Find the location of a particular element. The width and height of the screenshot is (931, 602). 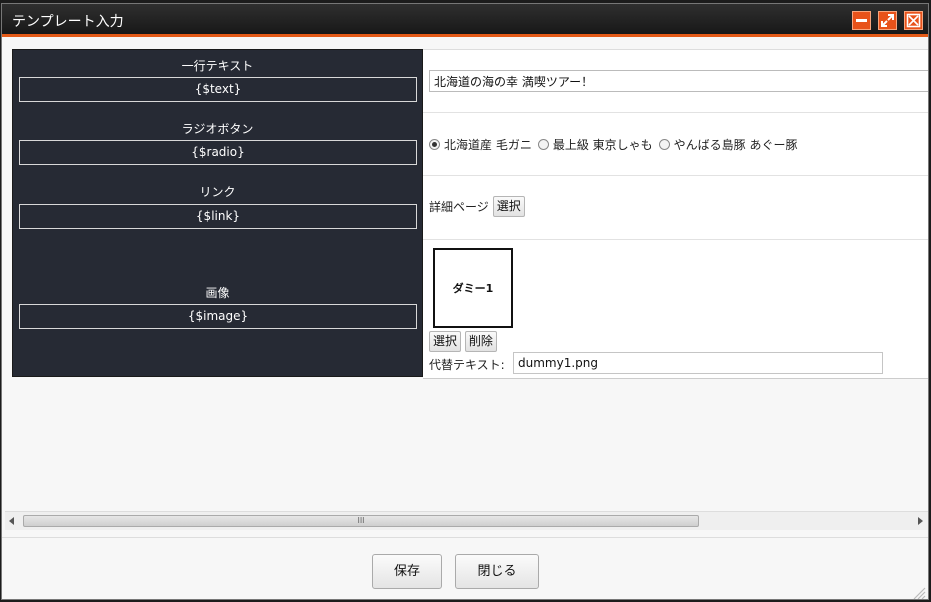

image-thumbnail: ダミー1 is located at coordinates (473, 288).